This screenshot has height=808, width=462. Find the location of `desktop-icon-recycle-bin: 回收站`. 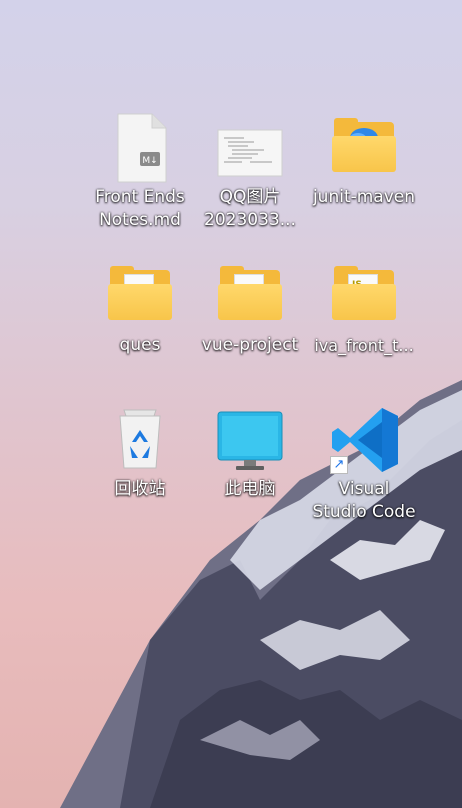

desktop-icon-recycle-bin: 回收站 is located at coordinates (140, 452).